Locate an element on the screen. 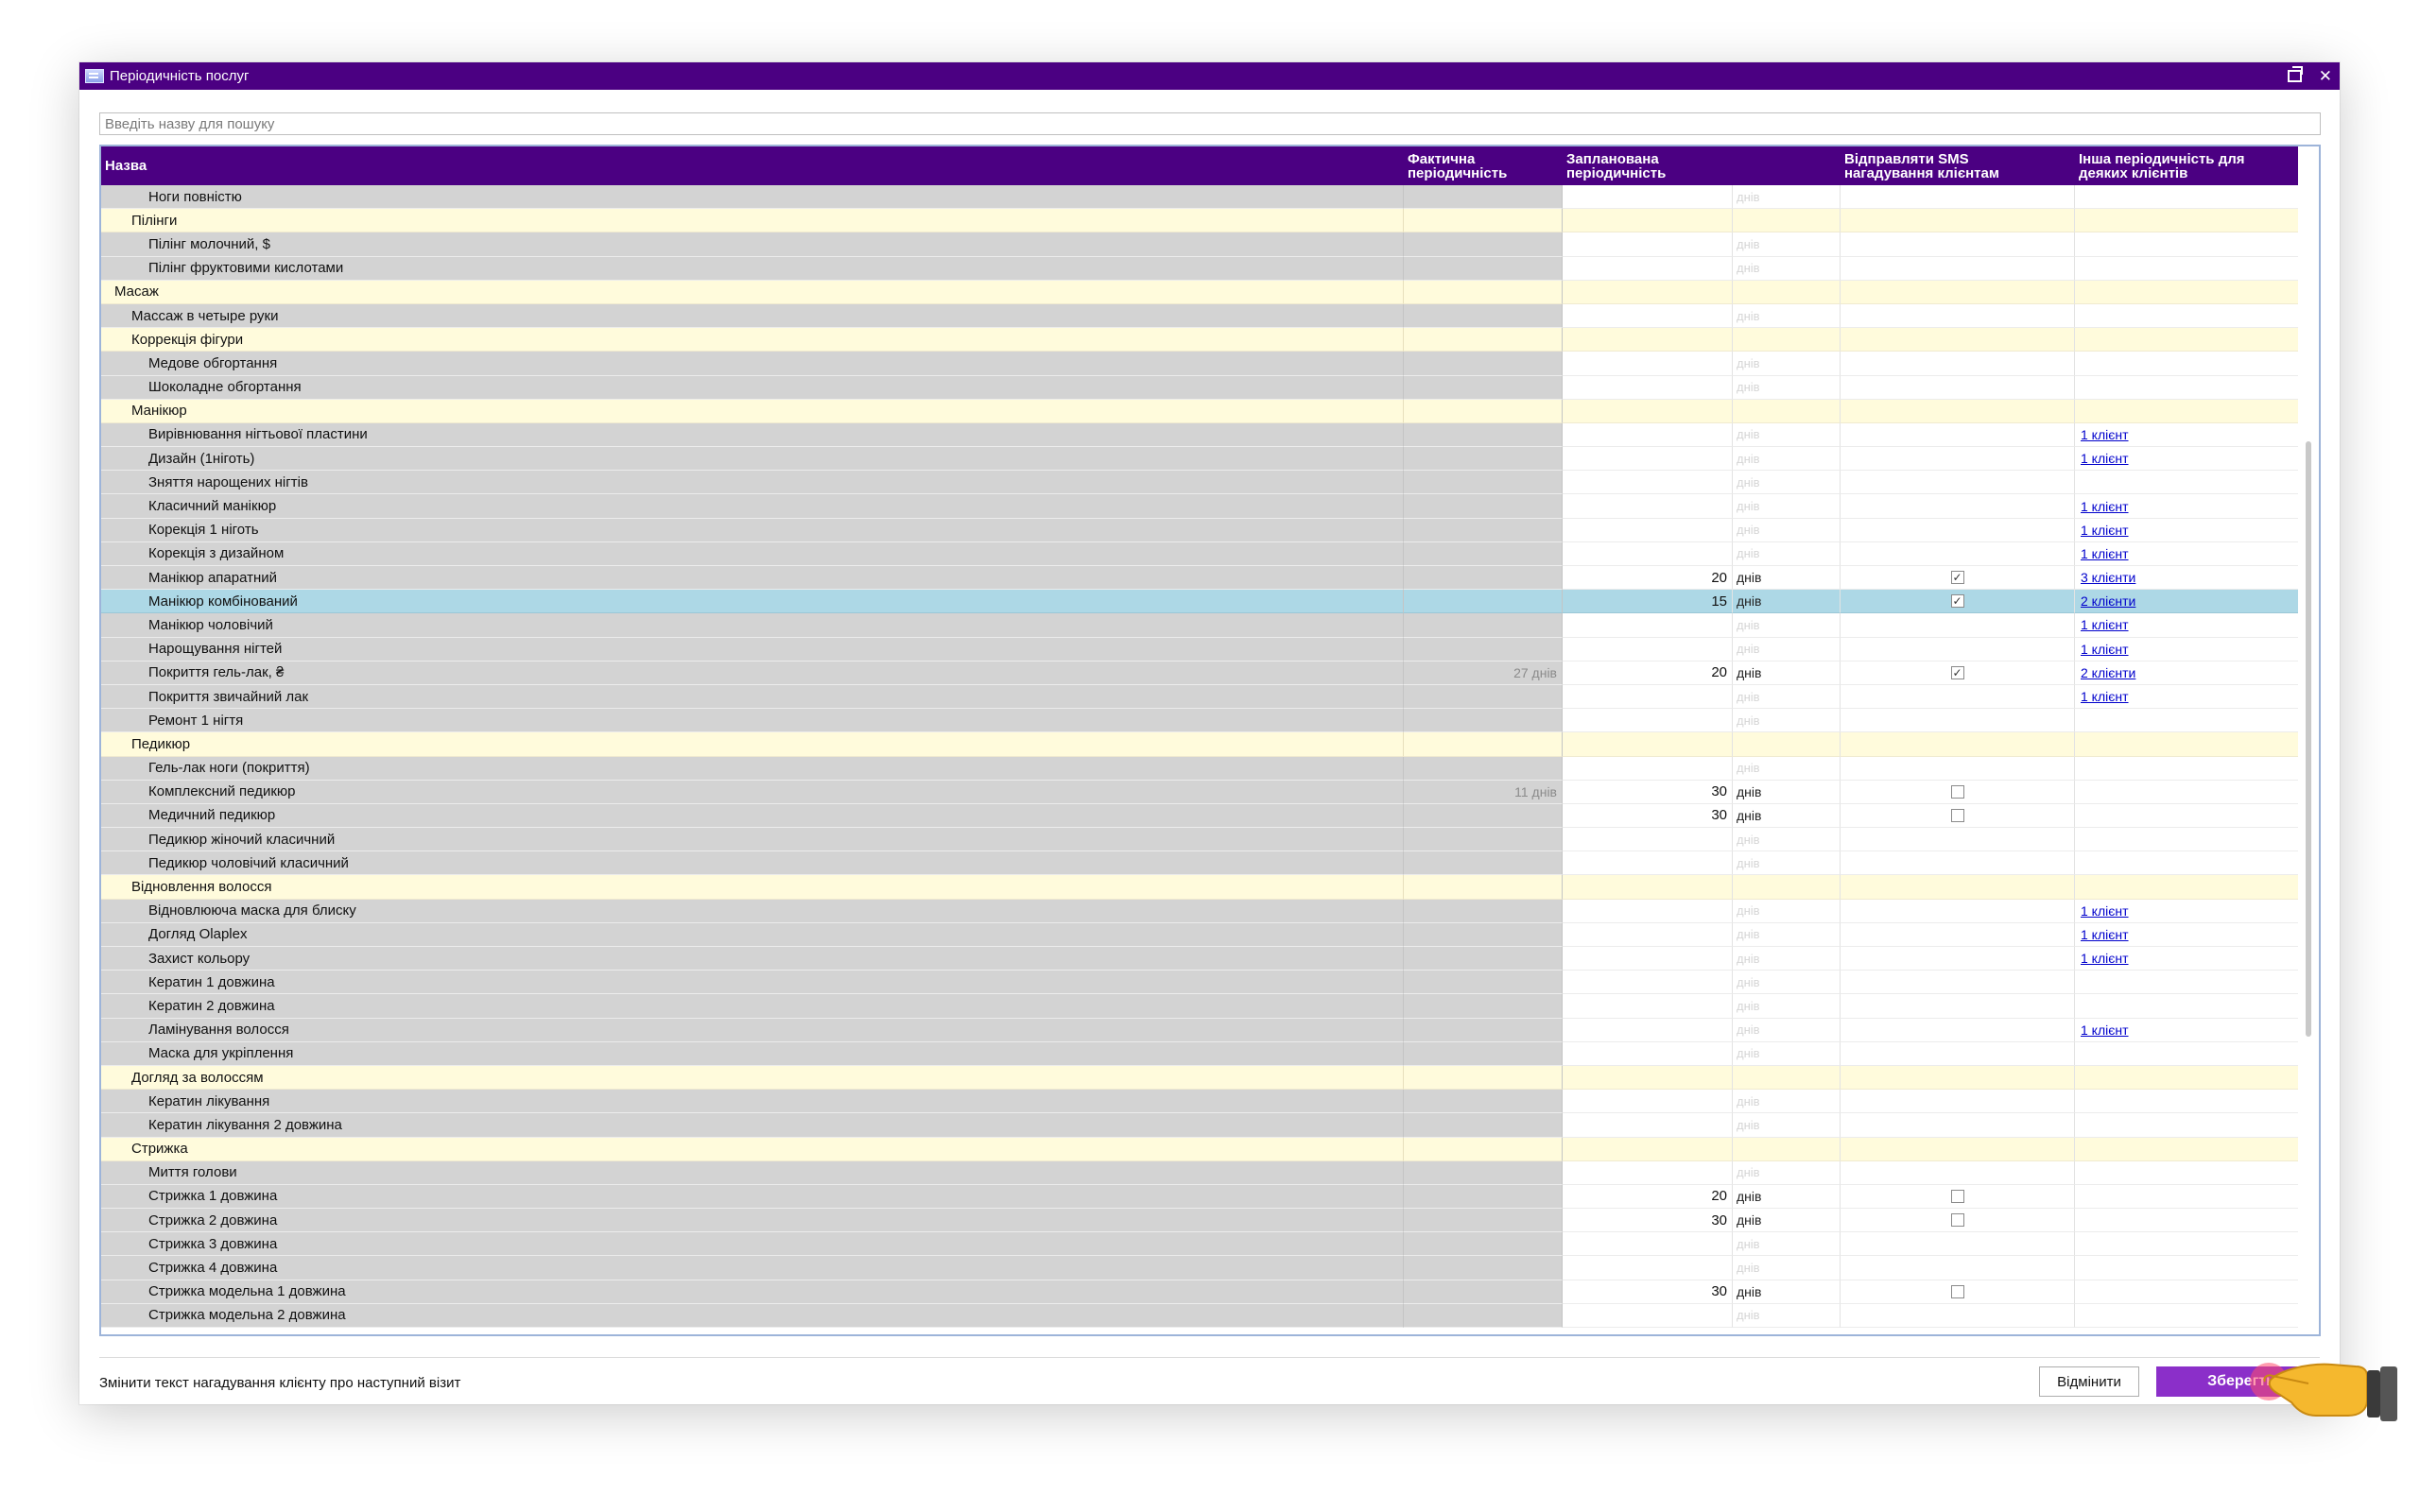 The image size is (2420, 1512). table-row: Педикюр чоловічий класичний днів is located at coordinates (1199, 863).